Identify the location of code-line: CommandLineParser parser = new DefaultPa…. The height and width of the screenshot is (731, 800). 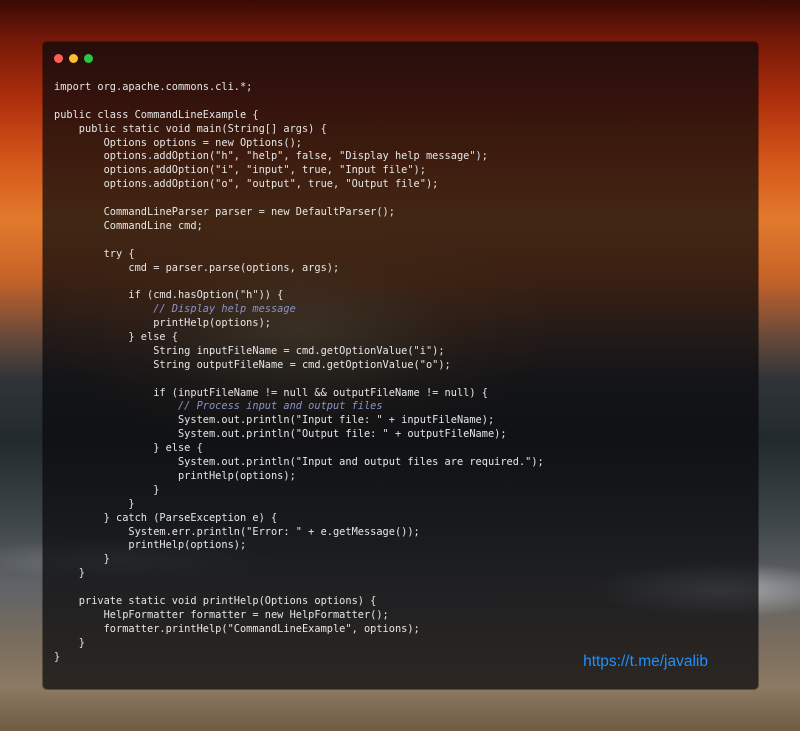
(224, 212).